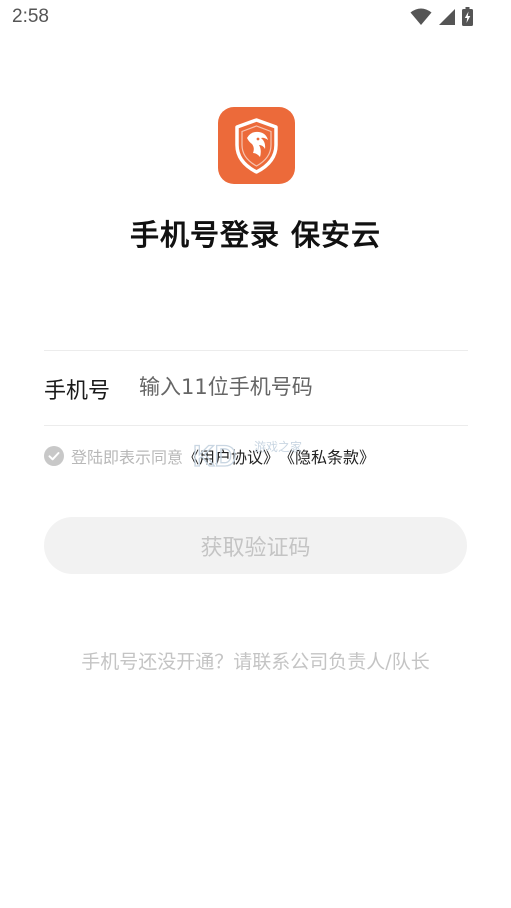 The height and width of the screenshot is (908, 511). I want to click on agreement-row: 登陆即表示同意 《用户协议》 《隐私条款》, so click(209, 456).